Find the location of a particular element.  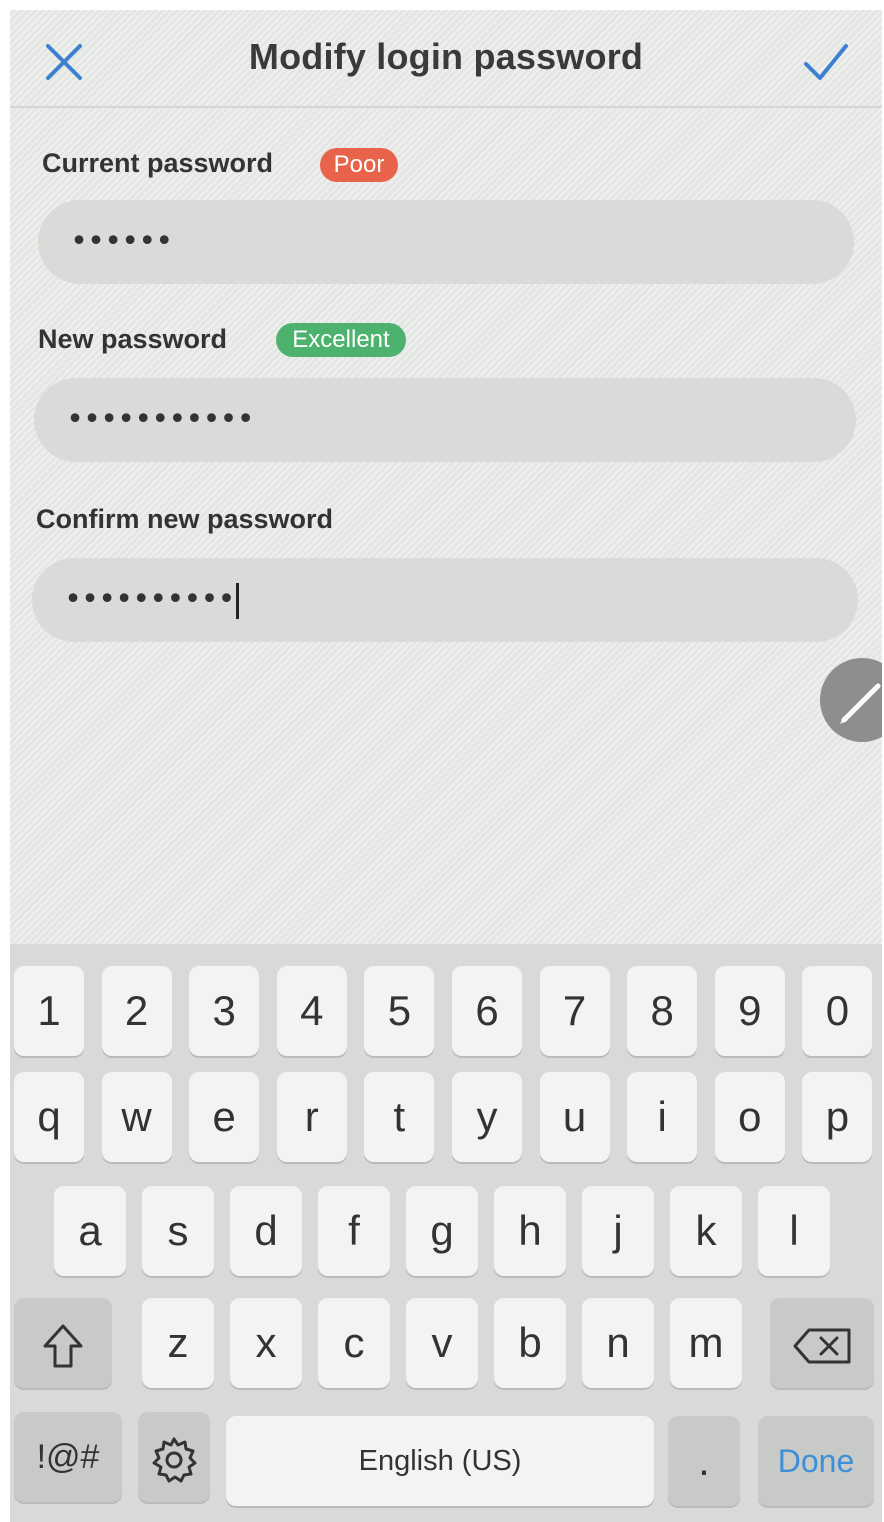

symbols-key: !@# is located at coordinates (68, 1457).